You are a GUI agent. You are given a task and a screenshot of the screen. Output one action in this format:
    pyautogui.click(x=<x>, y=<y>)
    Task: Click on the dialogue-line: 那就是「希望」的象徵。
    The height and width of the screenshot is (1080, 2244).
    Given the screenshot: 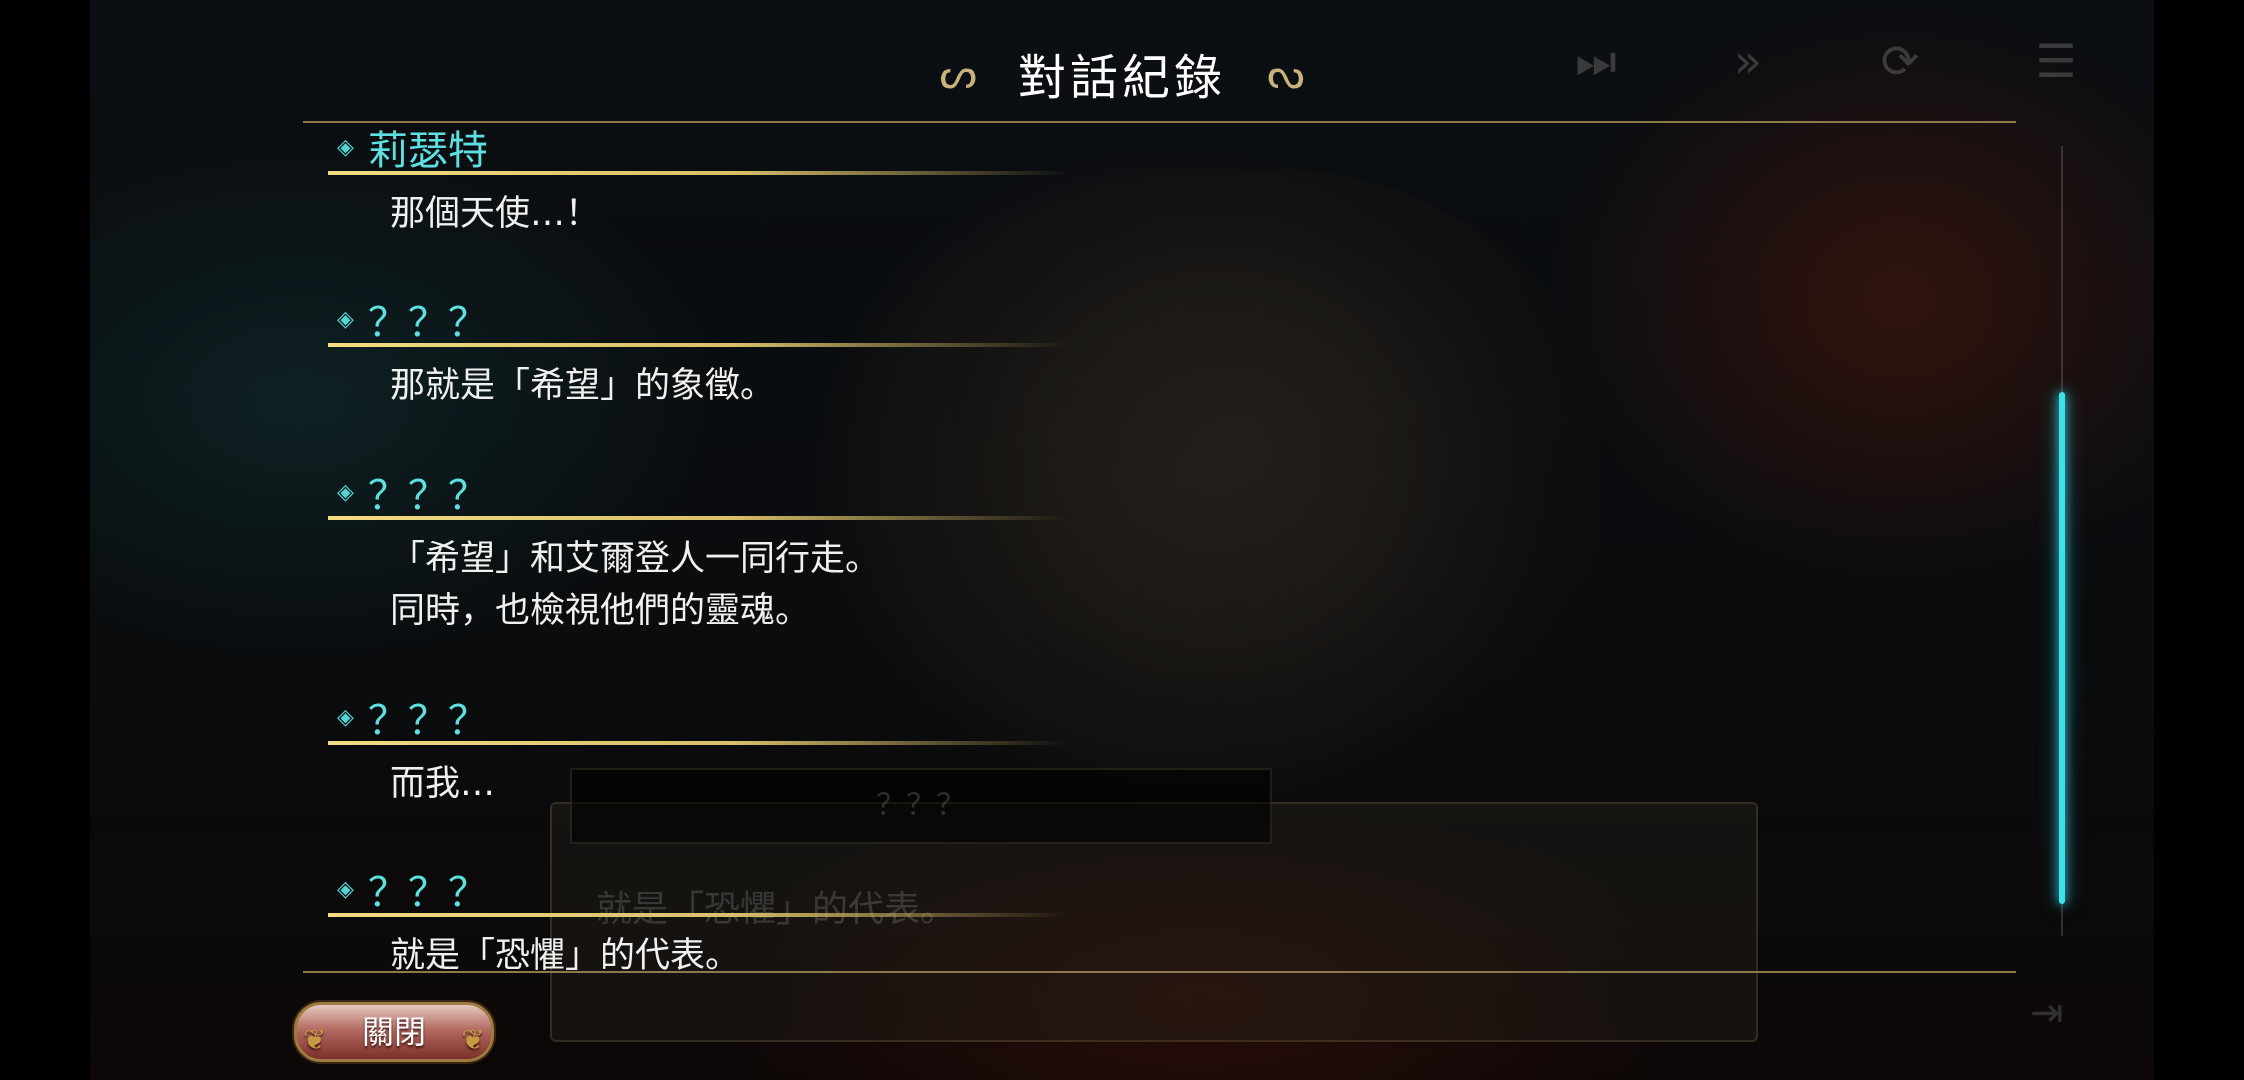 What is the action you would take?
    pyautogui.click(x=583, y=386)
    